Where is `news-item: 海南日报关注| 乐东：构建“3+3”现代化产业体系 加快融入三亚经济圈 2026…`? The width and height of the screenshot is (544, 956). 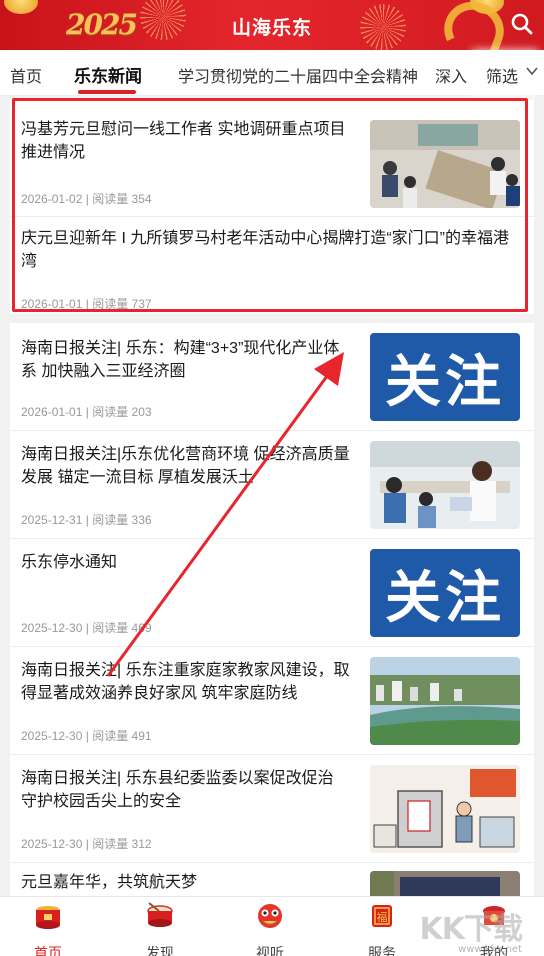 news-item: 海南日报关注| 乐东：构建“3+3”现代化产业体系 加快融入三亚经济圈 2026… is located at coordinates (272, 377).